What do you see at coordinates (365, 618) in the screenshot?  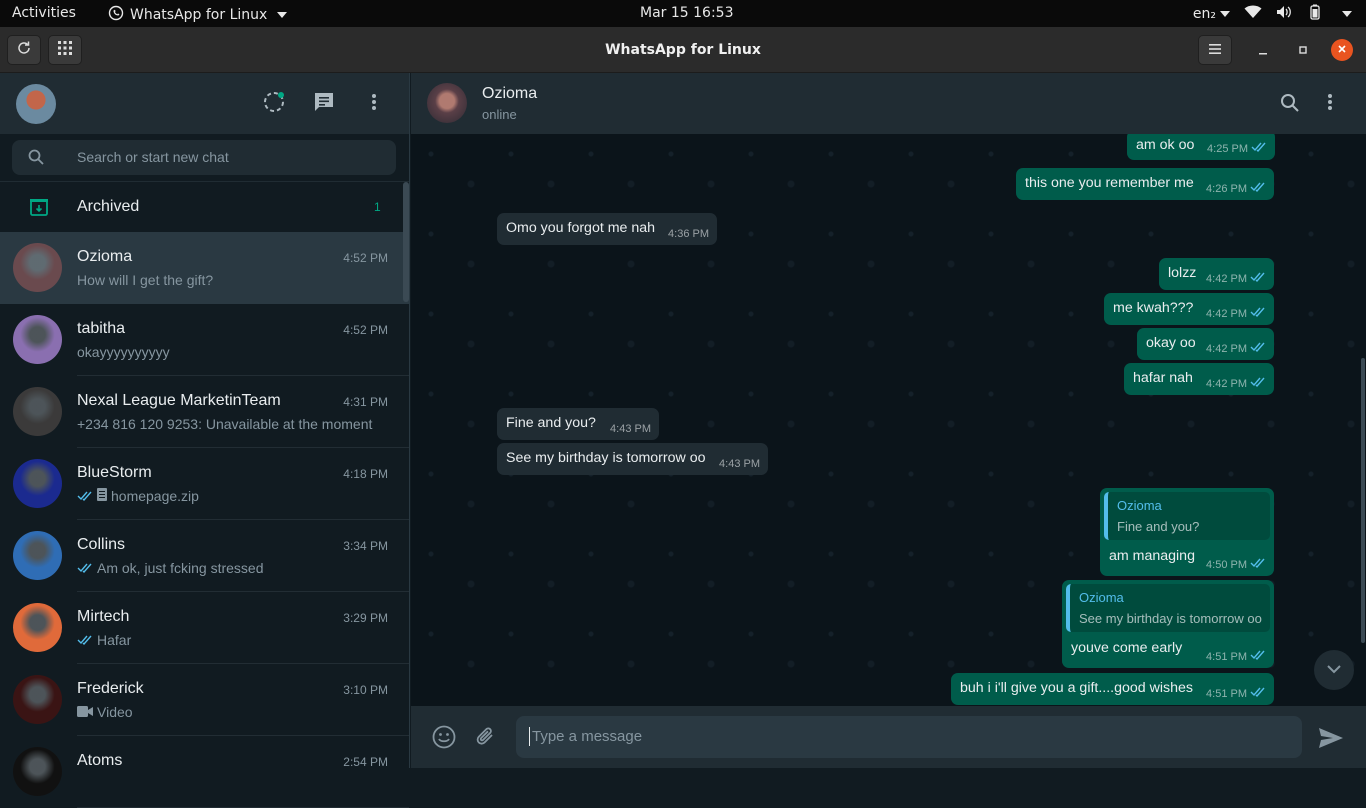 I see `chat-time: 3:29 PM` at bounding box center [365, 618].